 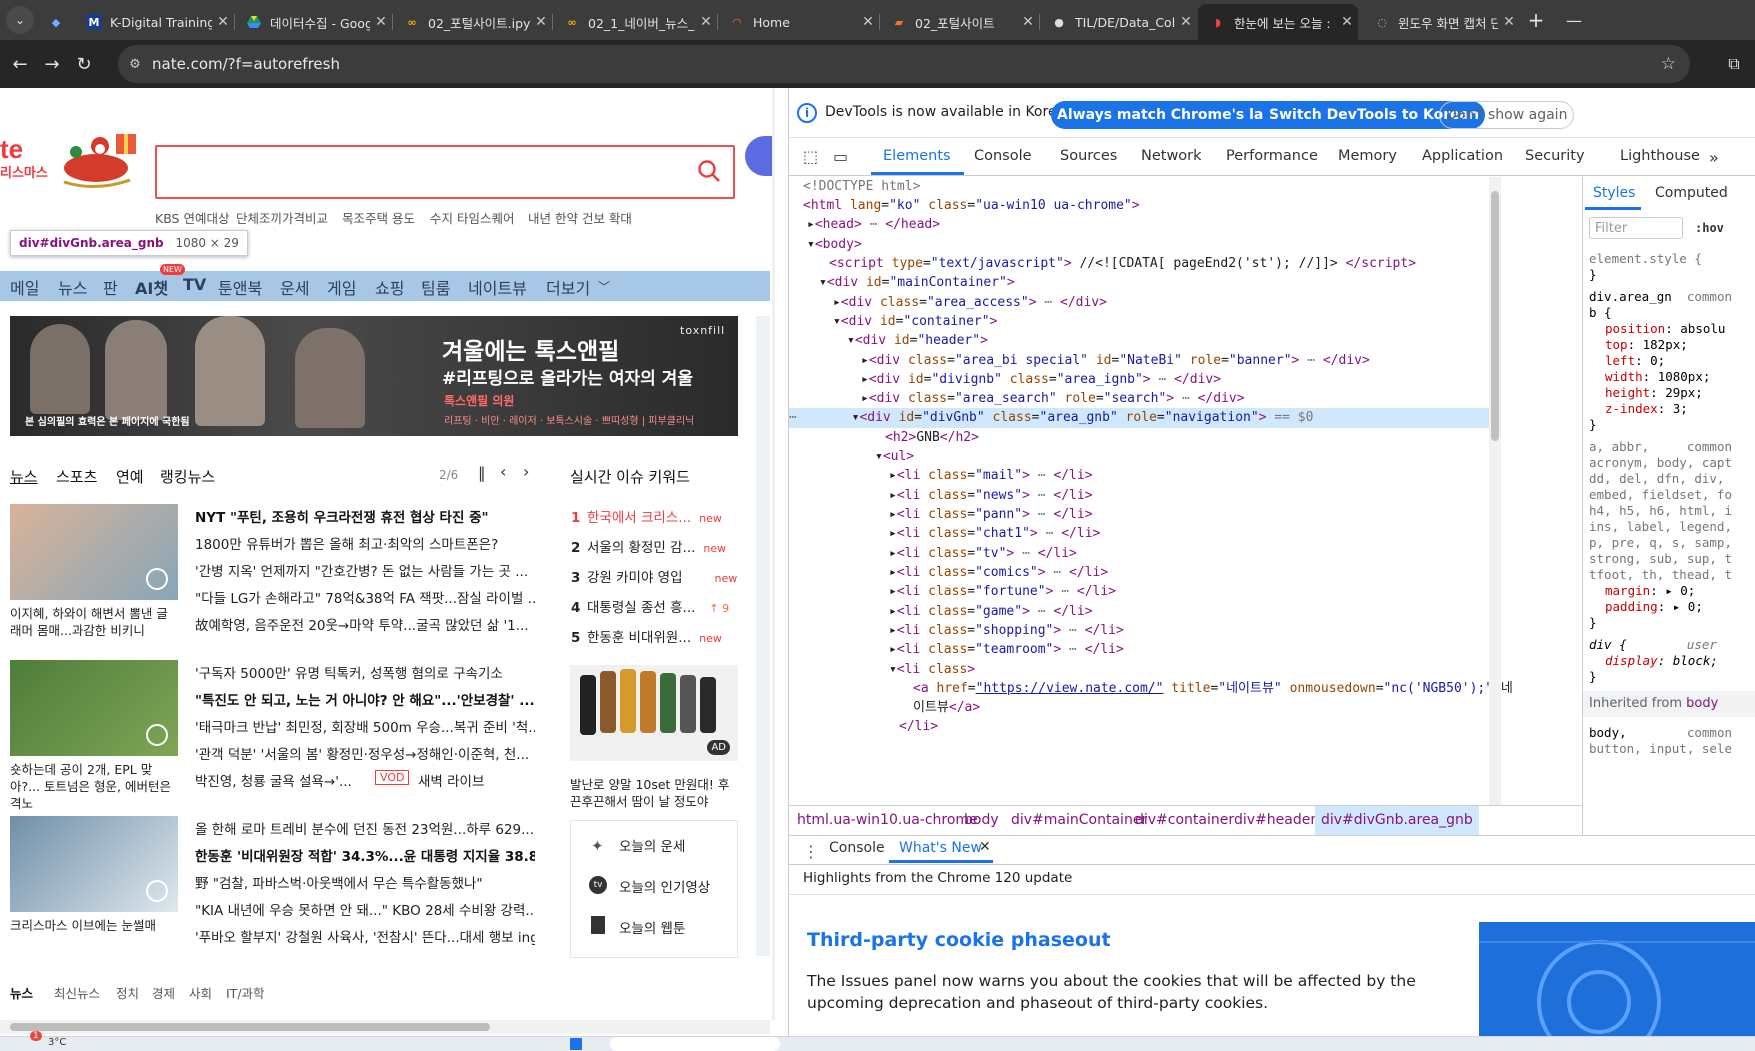 What do you see at coordinates (654, 793) in the screenshot?
I see `product-ad-text: 발난로 양말 10set 만원대! 후끈후끈해서 땀이 날 정도야` at bounding box center [654, 793].